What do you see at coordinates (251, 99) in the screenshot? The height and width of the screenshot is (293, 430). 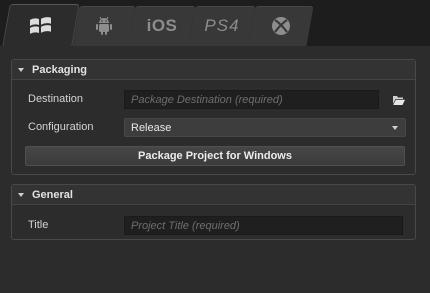 I see `destination-input: Package Destination (required)` at bounding box center [251, 99].